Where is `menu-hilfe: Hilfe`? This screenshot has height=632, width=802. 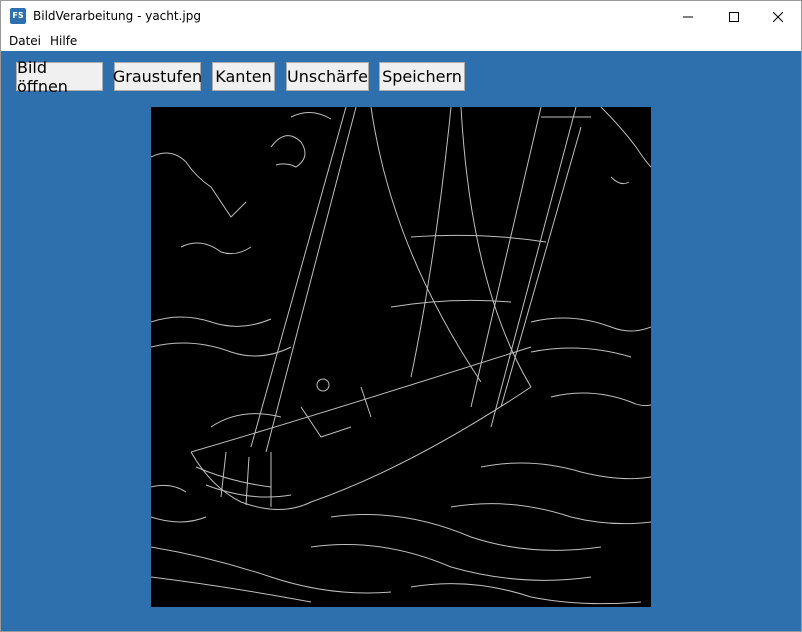 menu-hilfe: Hilfe is located at coordinates (63, 41).